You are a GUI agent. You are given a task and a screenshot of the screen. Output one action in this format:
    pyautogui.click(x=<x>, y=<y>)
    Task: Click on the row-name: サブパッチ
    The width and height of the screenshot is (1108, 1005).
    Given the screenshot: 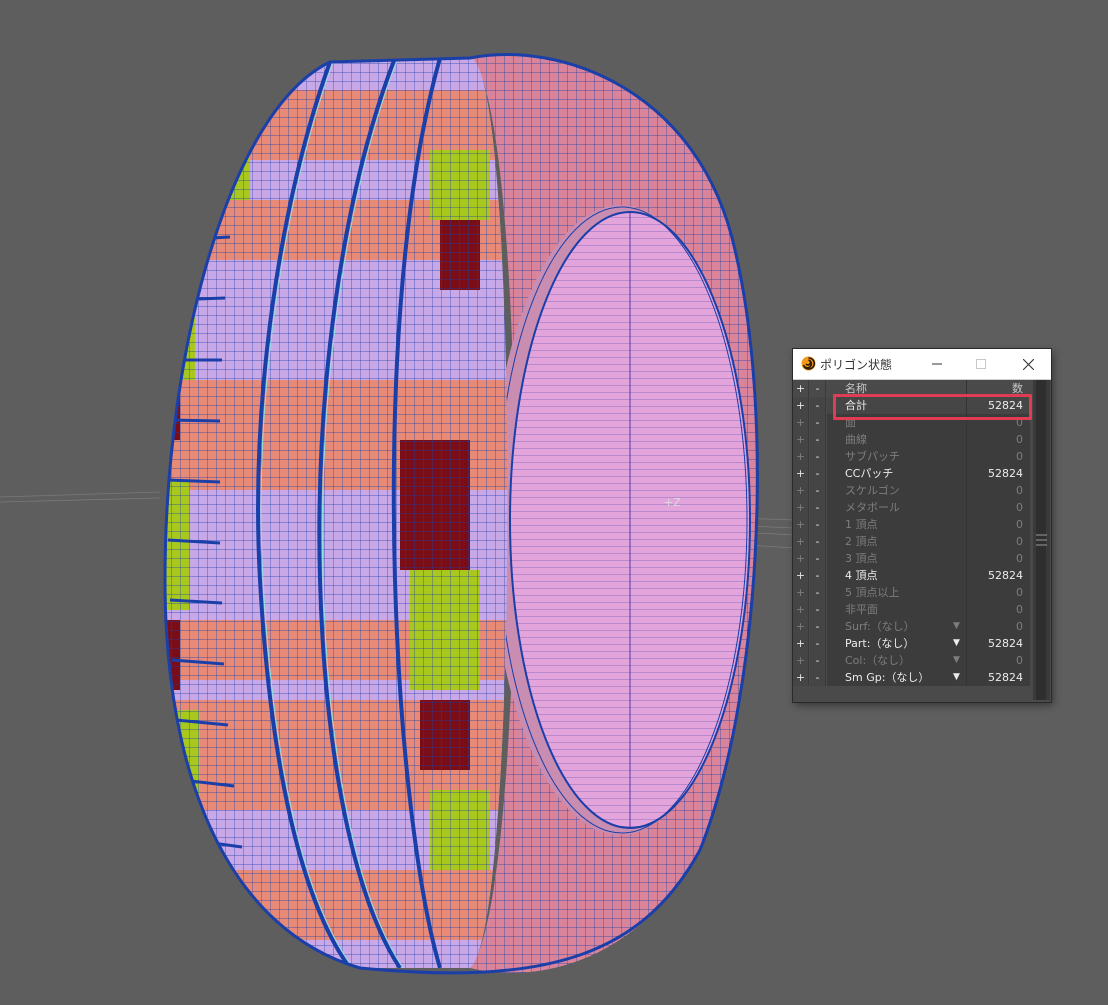 What is the action you would take?
    pyautogui.click(x=897, y=456)
    